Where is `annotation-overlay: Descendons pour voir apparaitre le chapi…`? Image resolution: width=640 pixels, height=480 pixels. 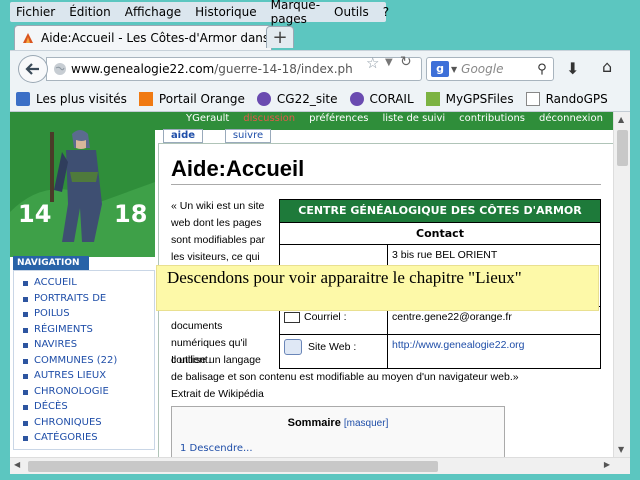 annotation-overlay: Descendons pour voir apparaitre le chapi… is located at coordinates (377, 288).